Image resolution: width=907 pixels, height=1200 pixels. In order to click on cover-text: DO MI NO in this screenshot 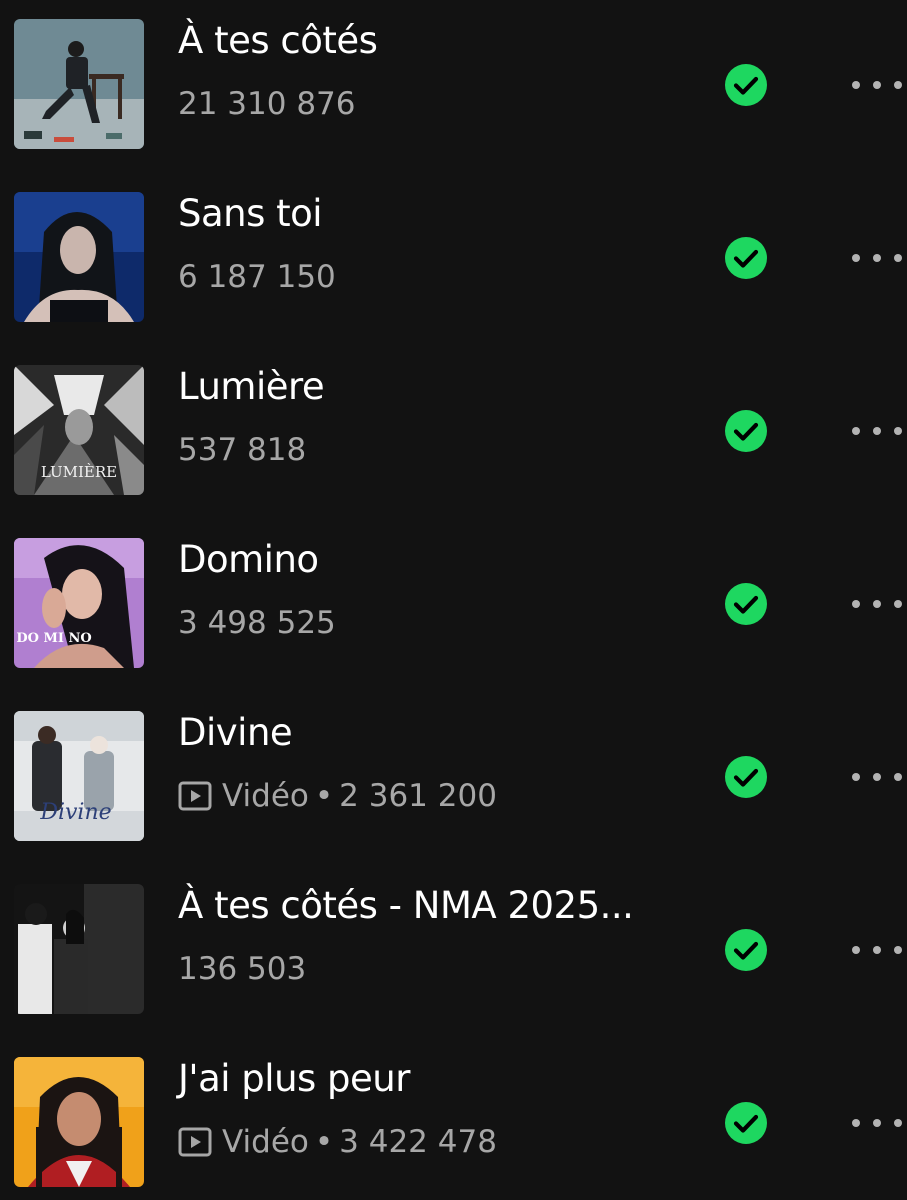, I will do `click(53, 638)`.